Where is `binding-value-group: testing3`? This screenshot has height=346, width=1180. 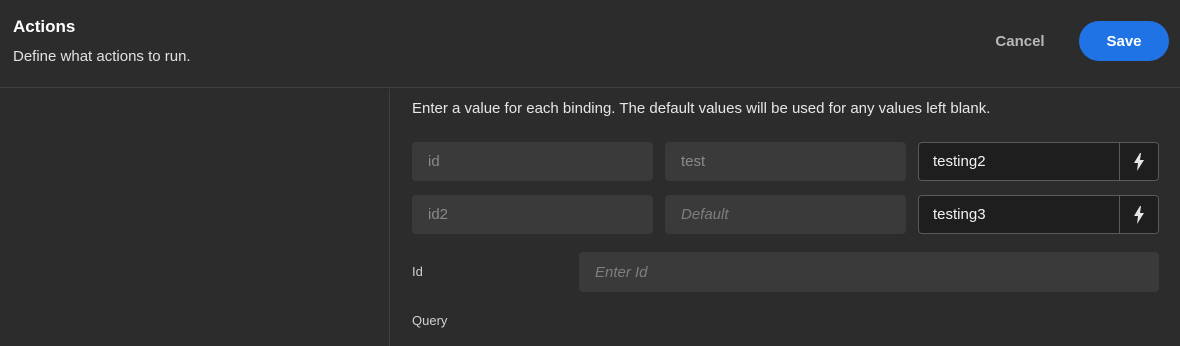 binding-value-group: testing3 is located at coordinates (1038, 214).